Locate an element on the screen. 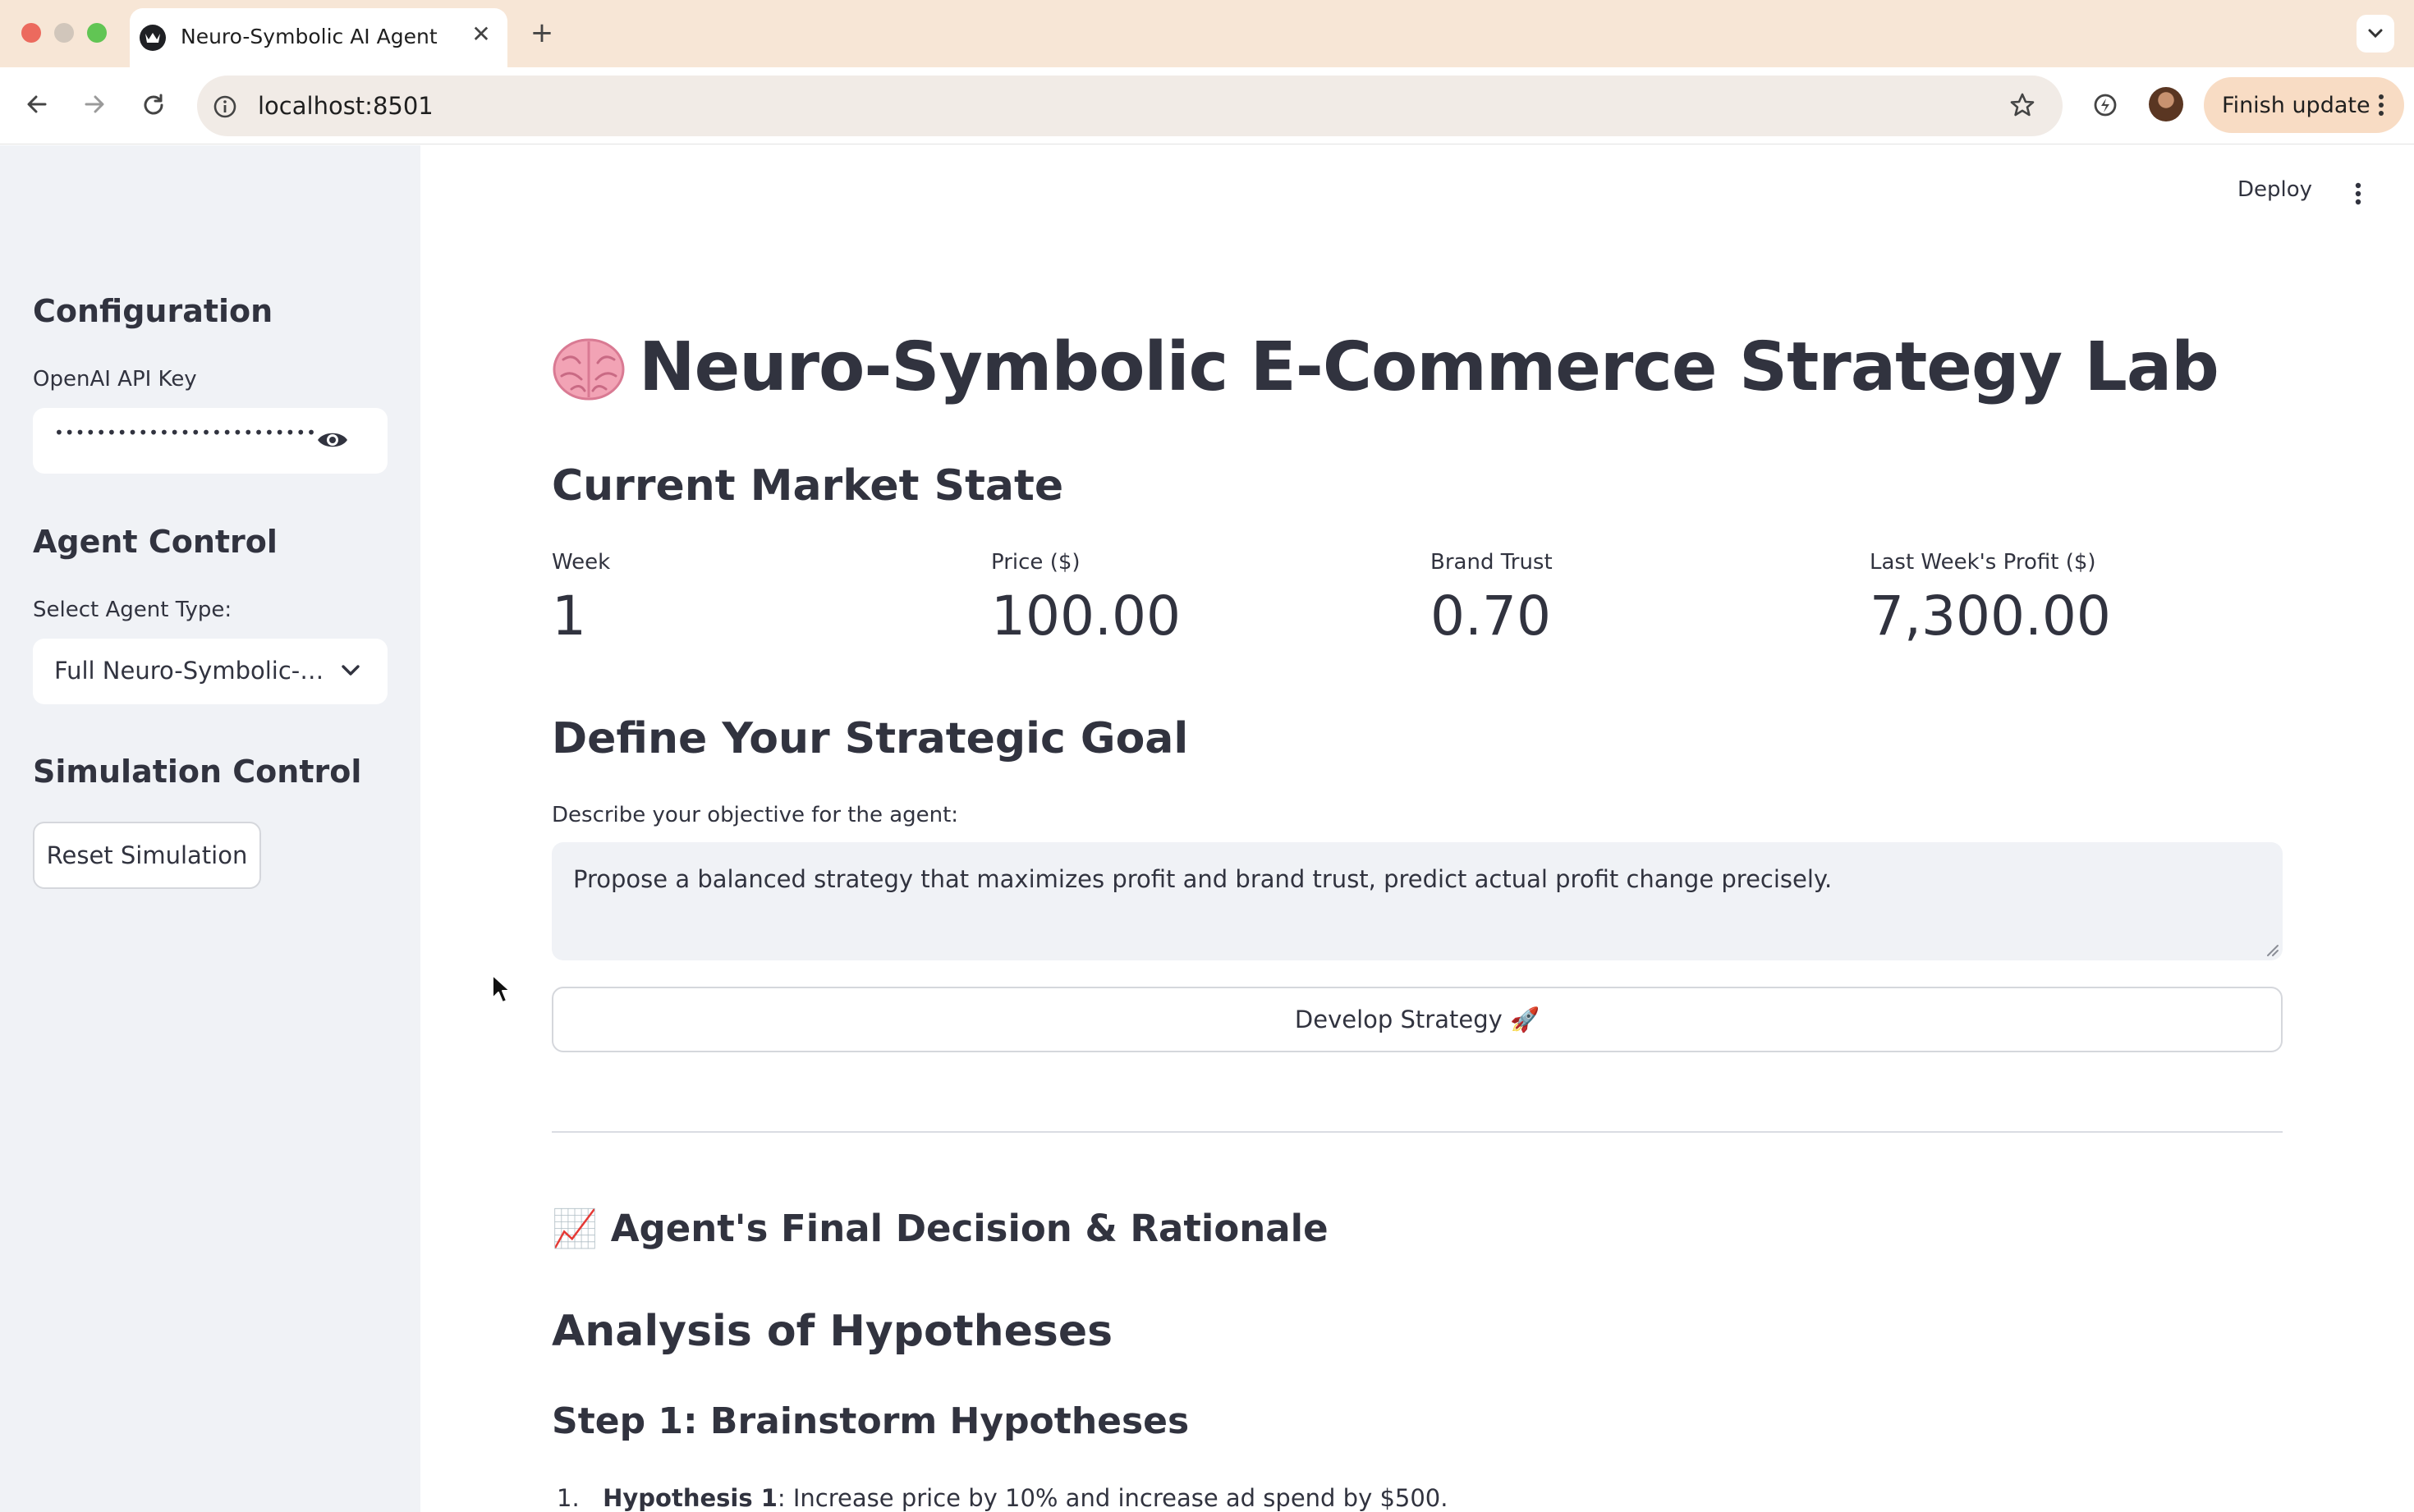 This screenshot has height=1512, width=2414. metric-label-price: Price ($) is located at coordinates (1036, 562).